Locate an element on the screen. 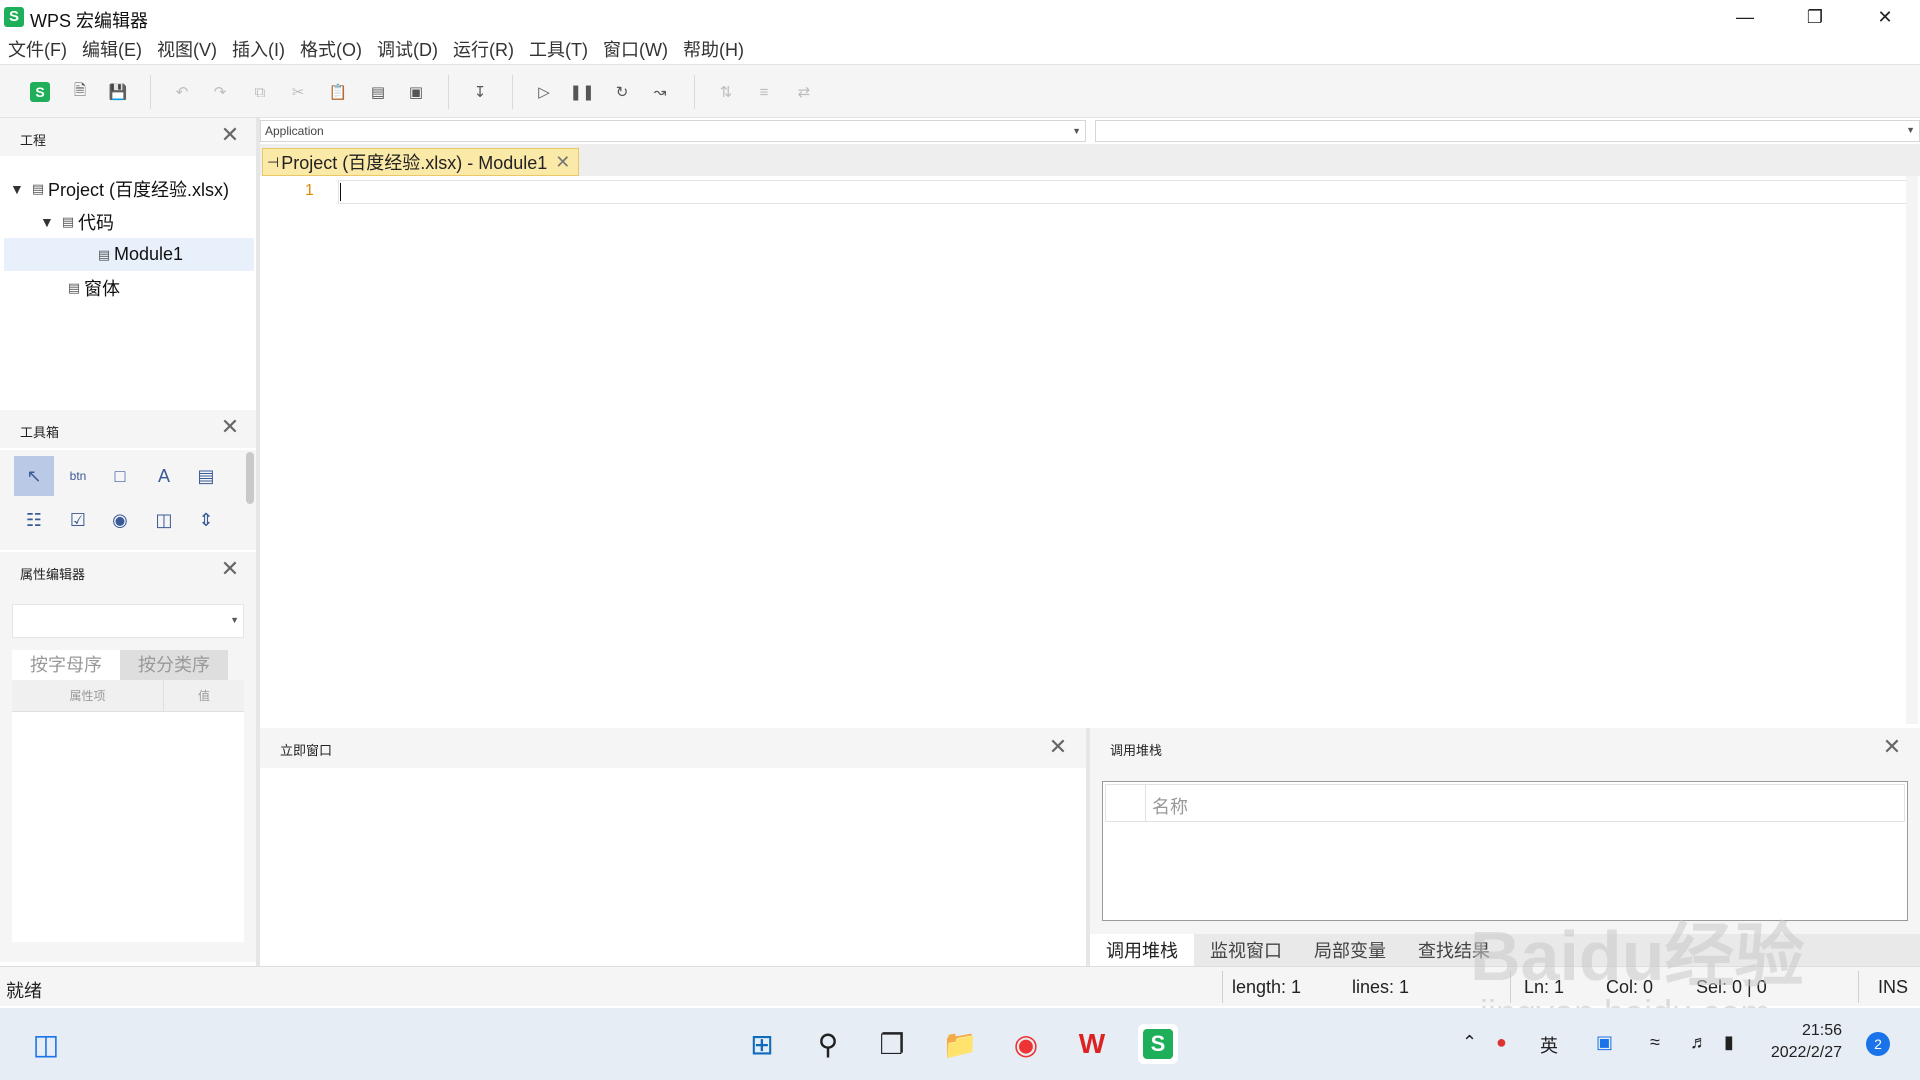  module-icon: ▤ is located at coordinates (104, 254).